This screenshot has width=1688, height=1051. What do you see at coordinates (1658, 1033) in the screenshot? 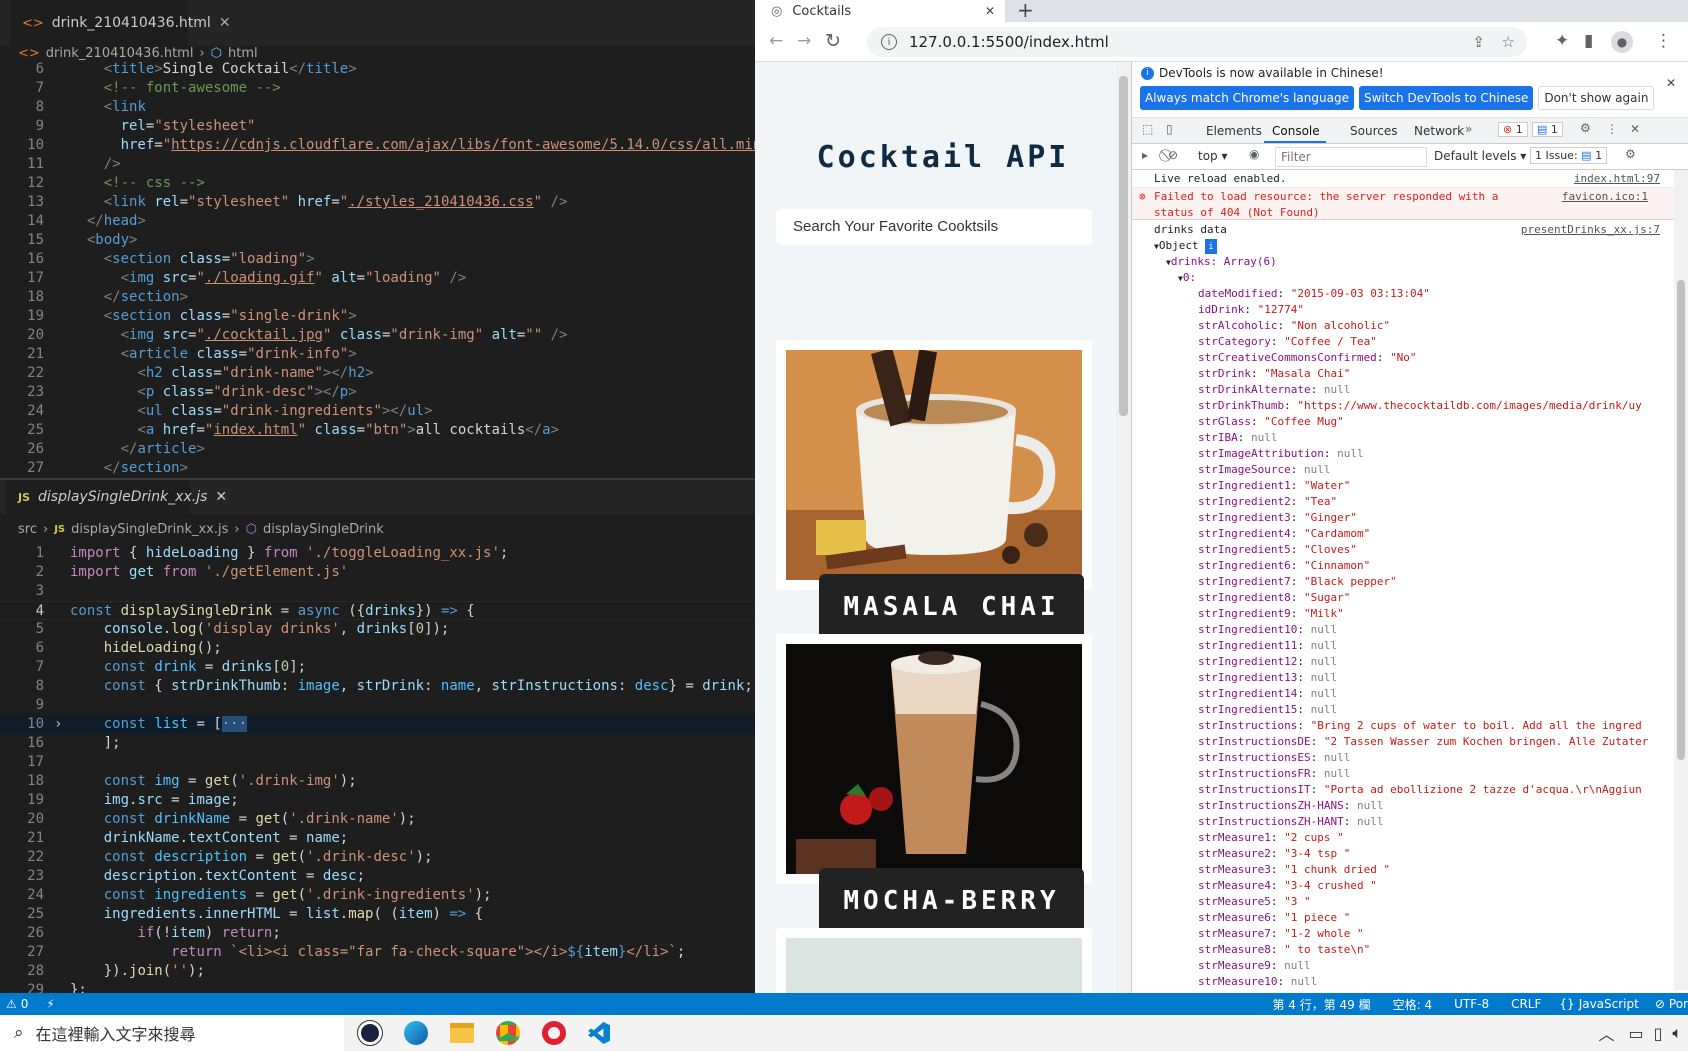
I see `battery-icon: ▯` at bounding box center [1658, 1033].